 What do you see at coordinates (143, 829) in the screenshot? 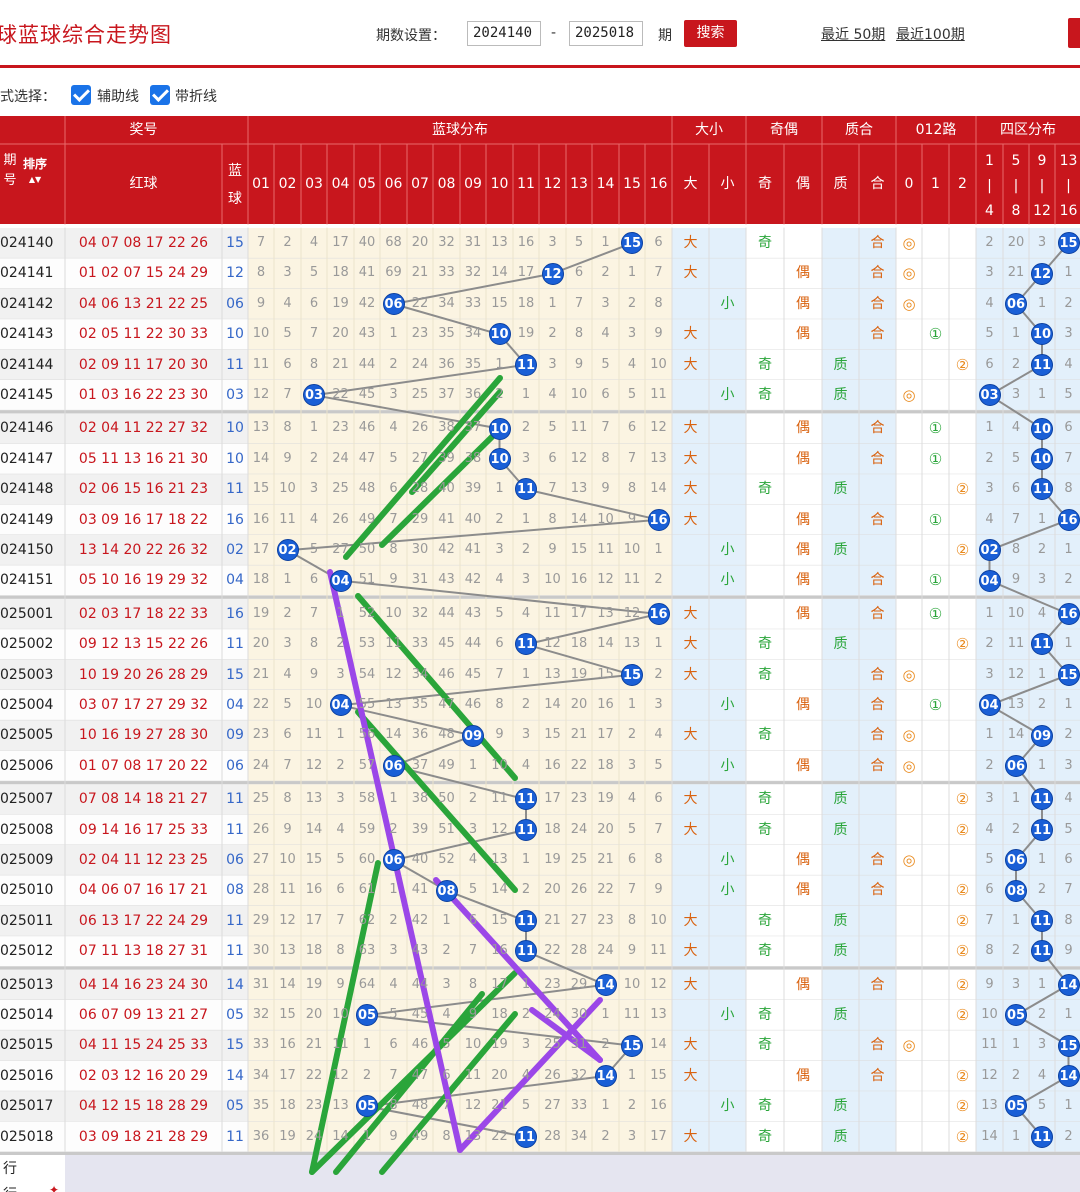
I see `row-red-balls: 09 14 16 17 25 33` at bounding box center [143, 829].